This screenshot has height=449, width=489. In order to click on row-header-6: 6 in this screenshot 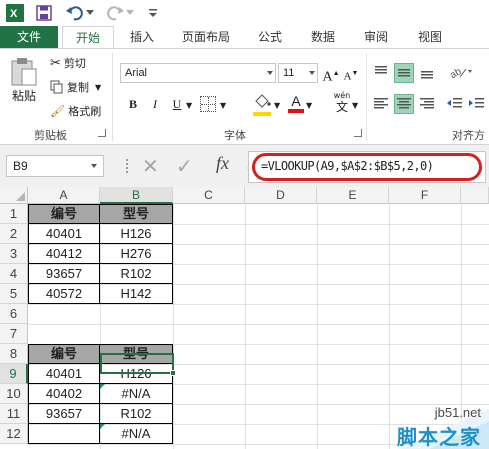, I will do `click(14, 314)`.